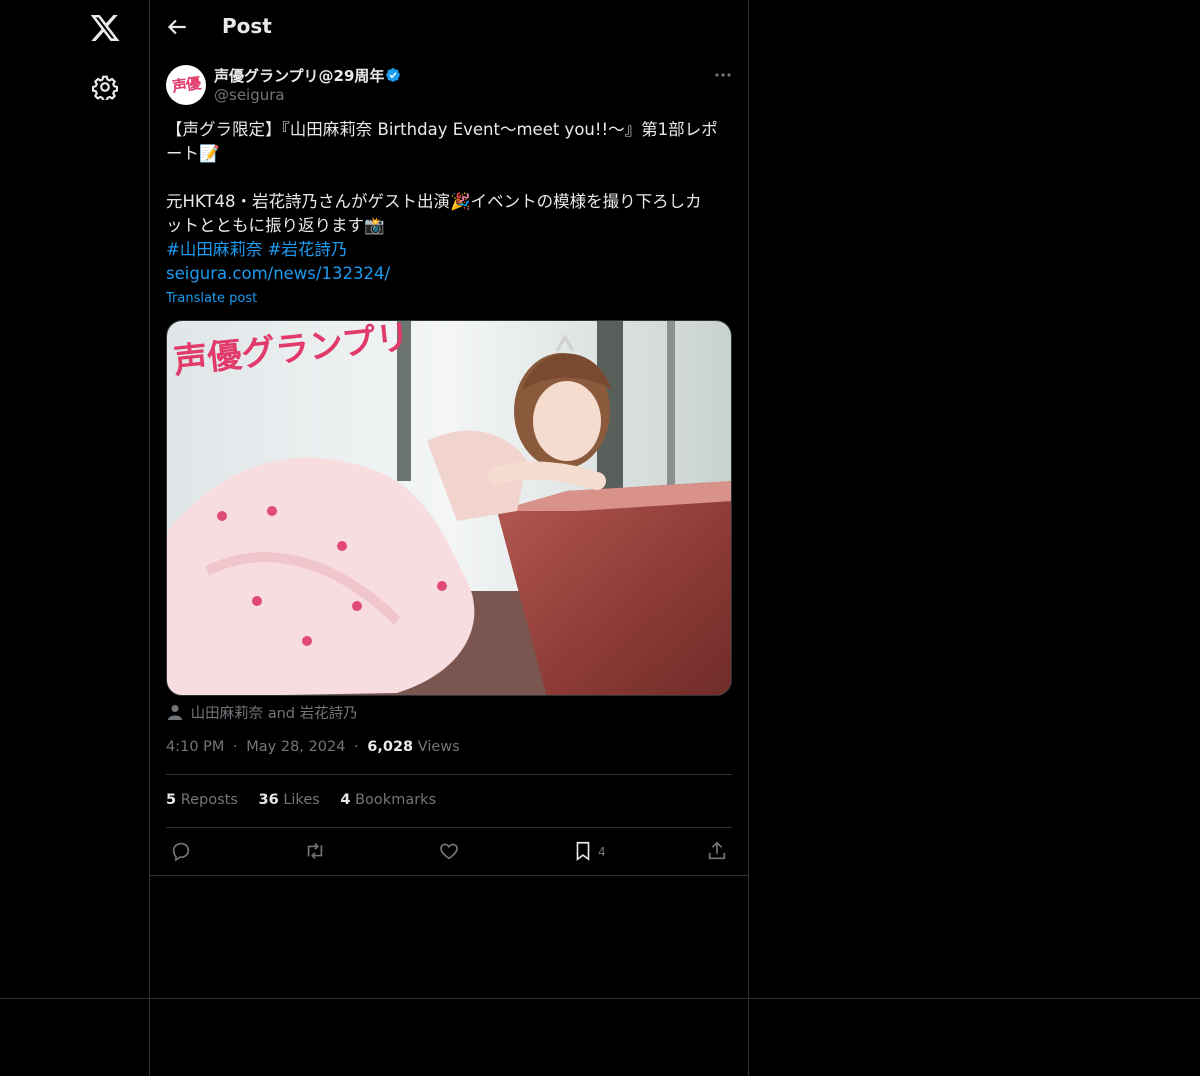  Describe the element at coordinates (214, 249) in the screenshot. I see `hashtag-link: #山田麻莉奈` at that location.